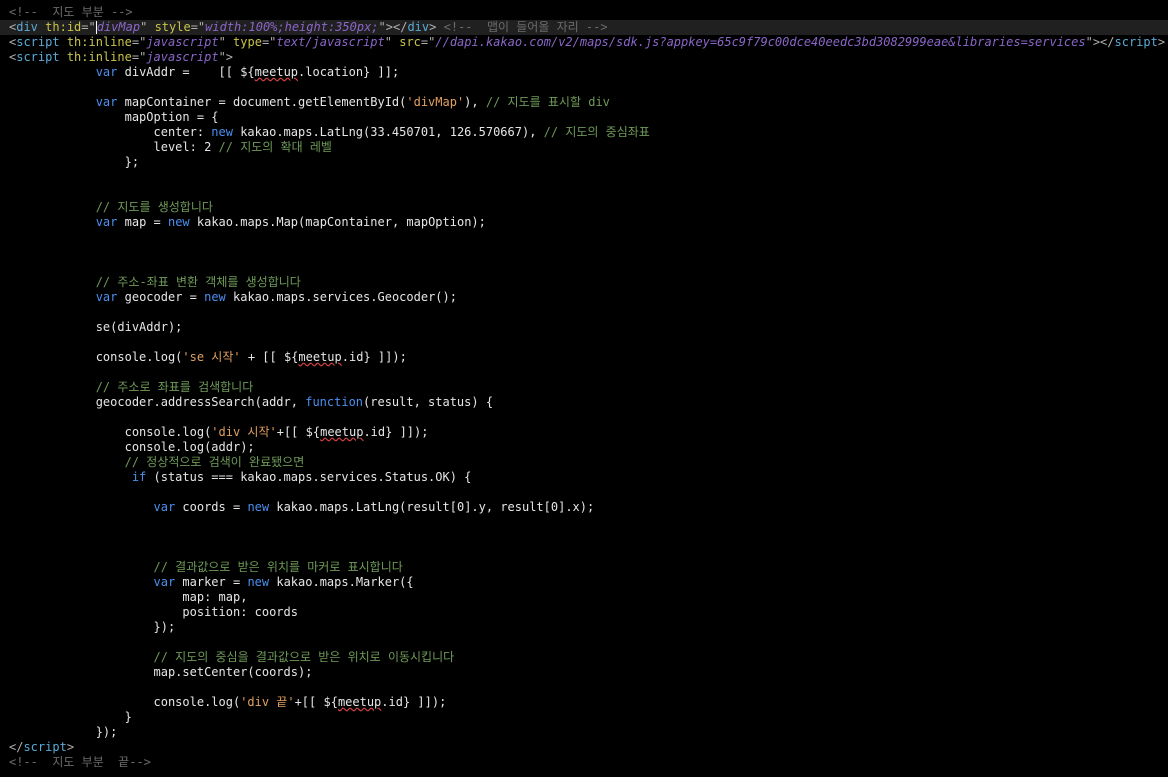  Describe the element at coordinates (161, 672) in the screenshot. I see `code-token: map.setCenter(coords);` at that location.